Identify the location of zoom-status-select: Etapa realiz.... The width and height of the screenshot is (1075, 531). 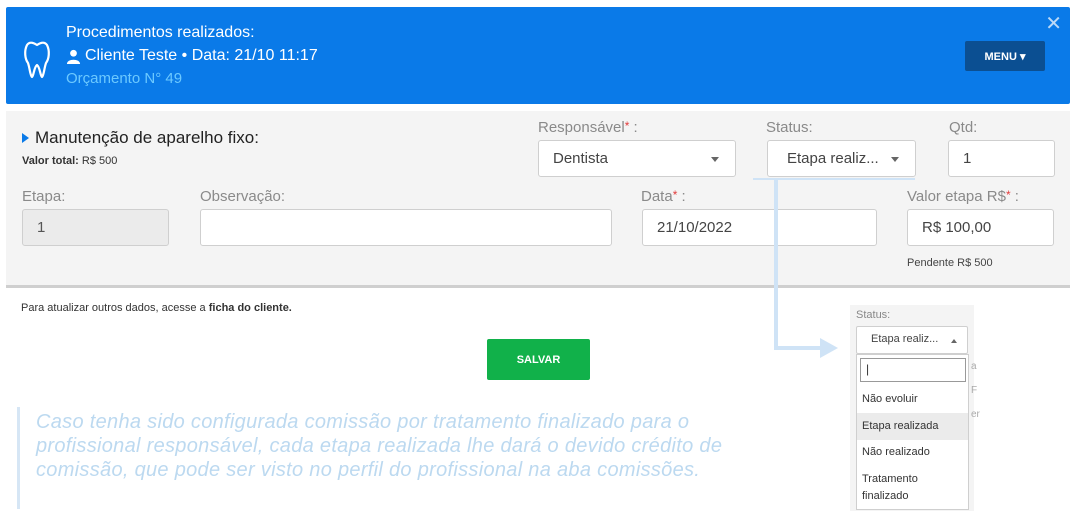
(912, 340).